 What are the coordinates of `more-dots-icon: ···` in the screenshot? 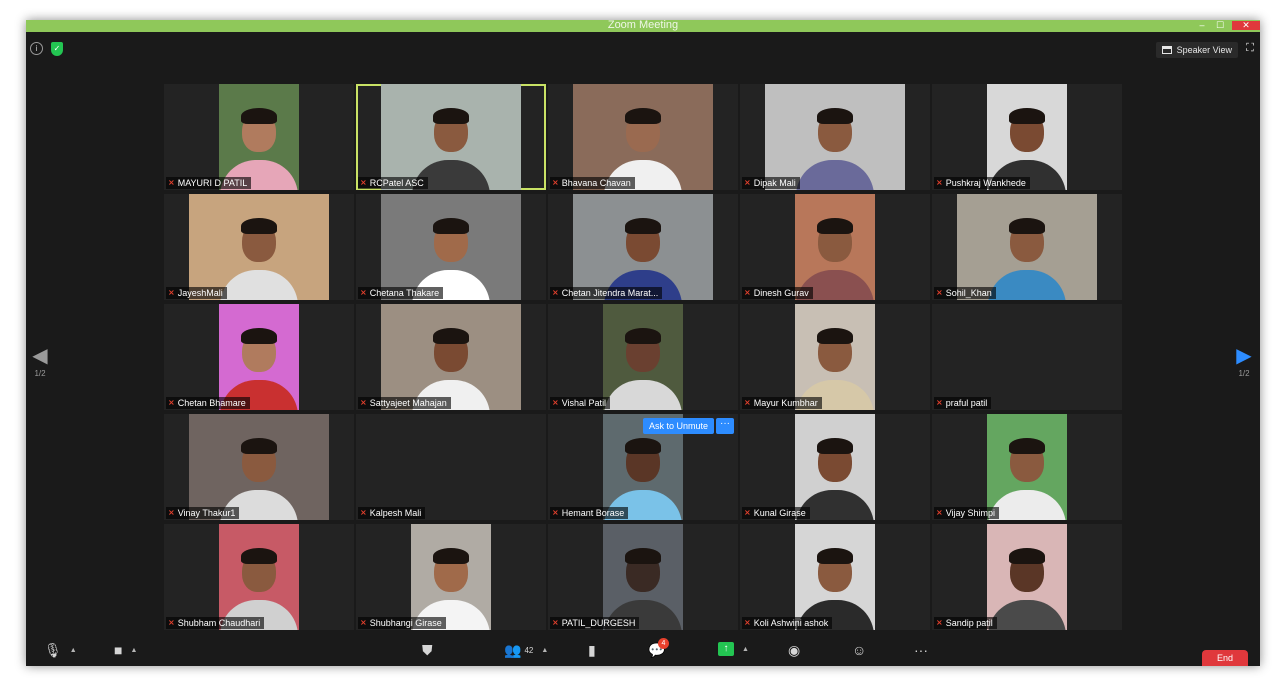 It's located at (921, 650).